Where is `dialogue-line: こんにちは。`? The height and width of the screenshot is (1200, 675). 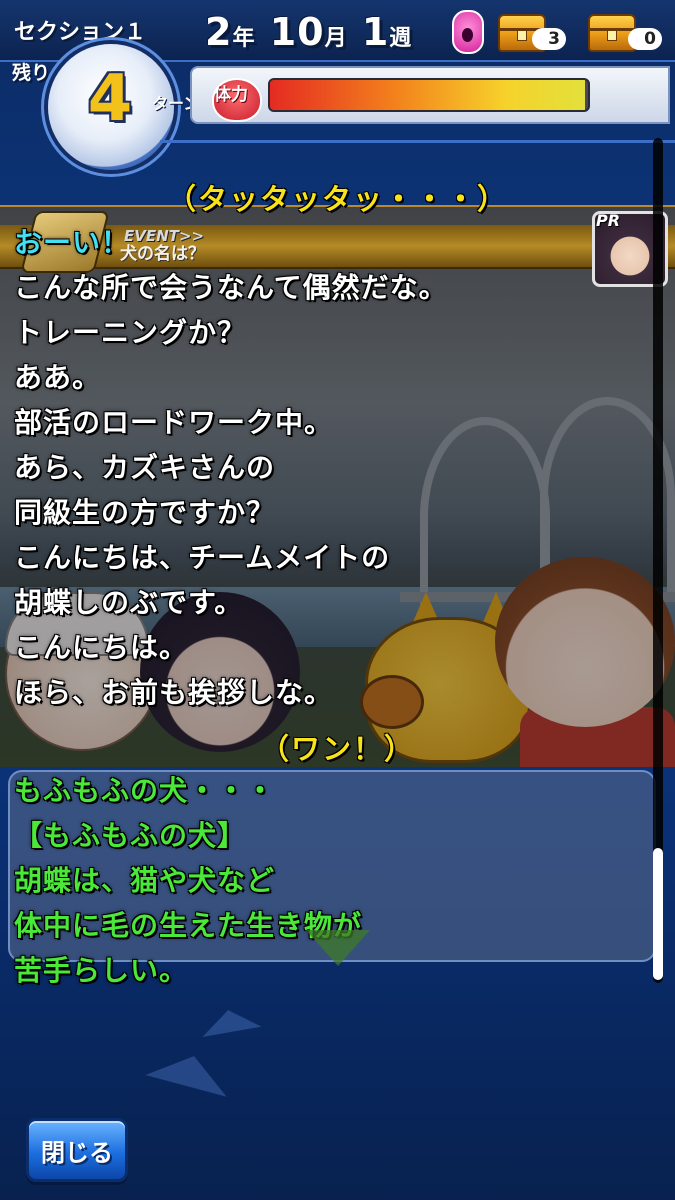 dialogue-line: こんにちは。 is located at coordinates (101, 647).